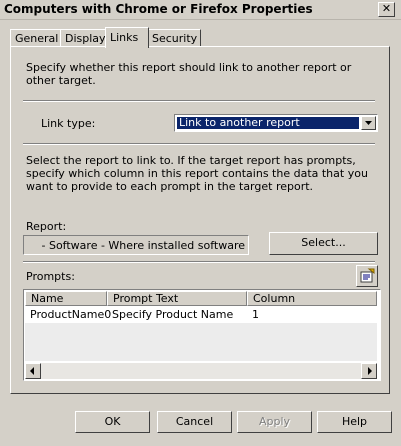 Image resolution: width=401 pixels, height=446 pixels. I want to click on report-value: - Software - Where installed software, so click(143, 245).